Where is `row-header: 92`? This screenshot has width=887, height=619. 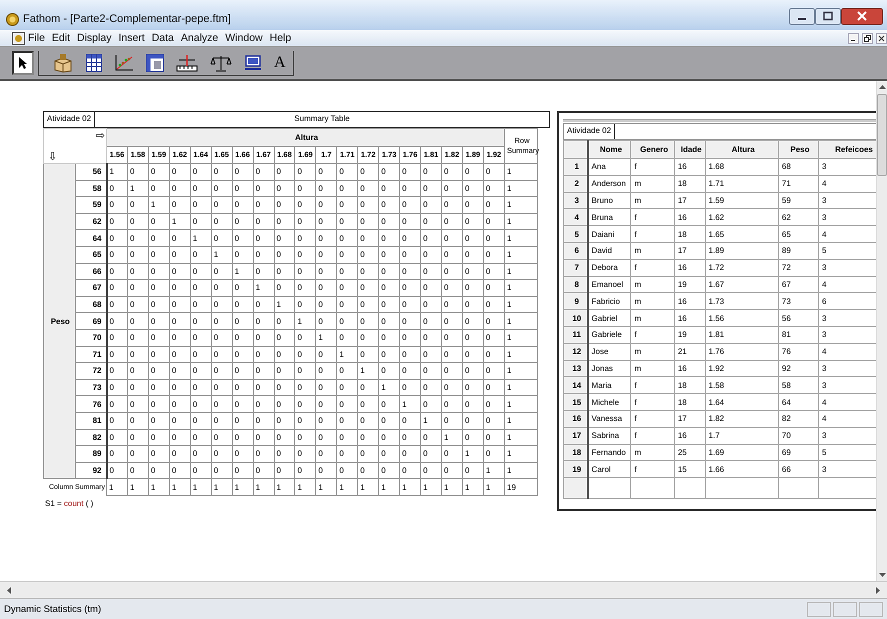
row-header: 92 is located at coordinates (90, 470).